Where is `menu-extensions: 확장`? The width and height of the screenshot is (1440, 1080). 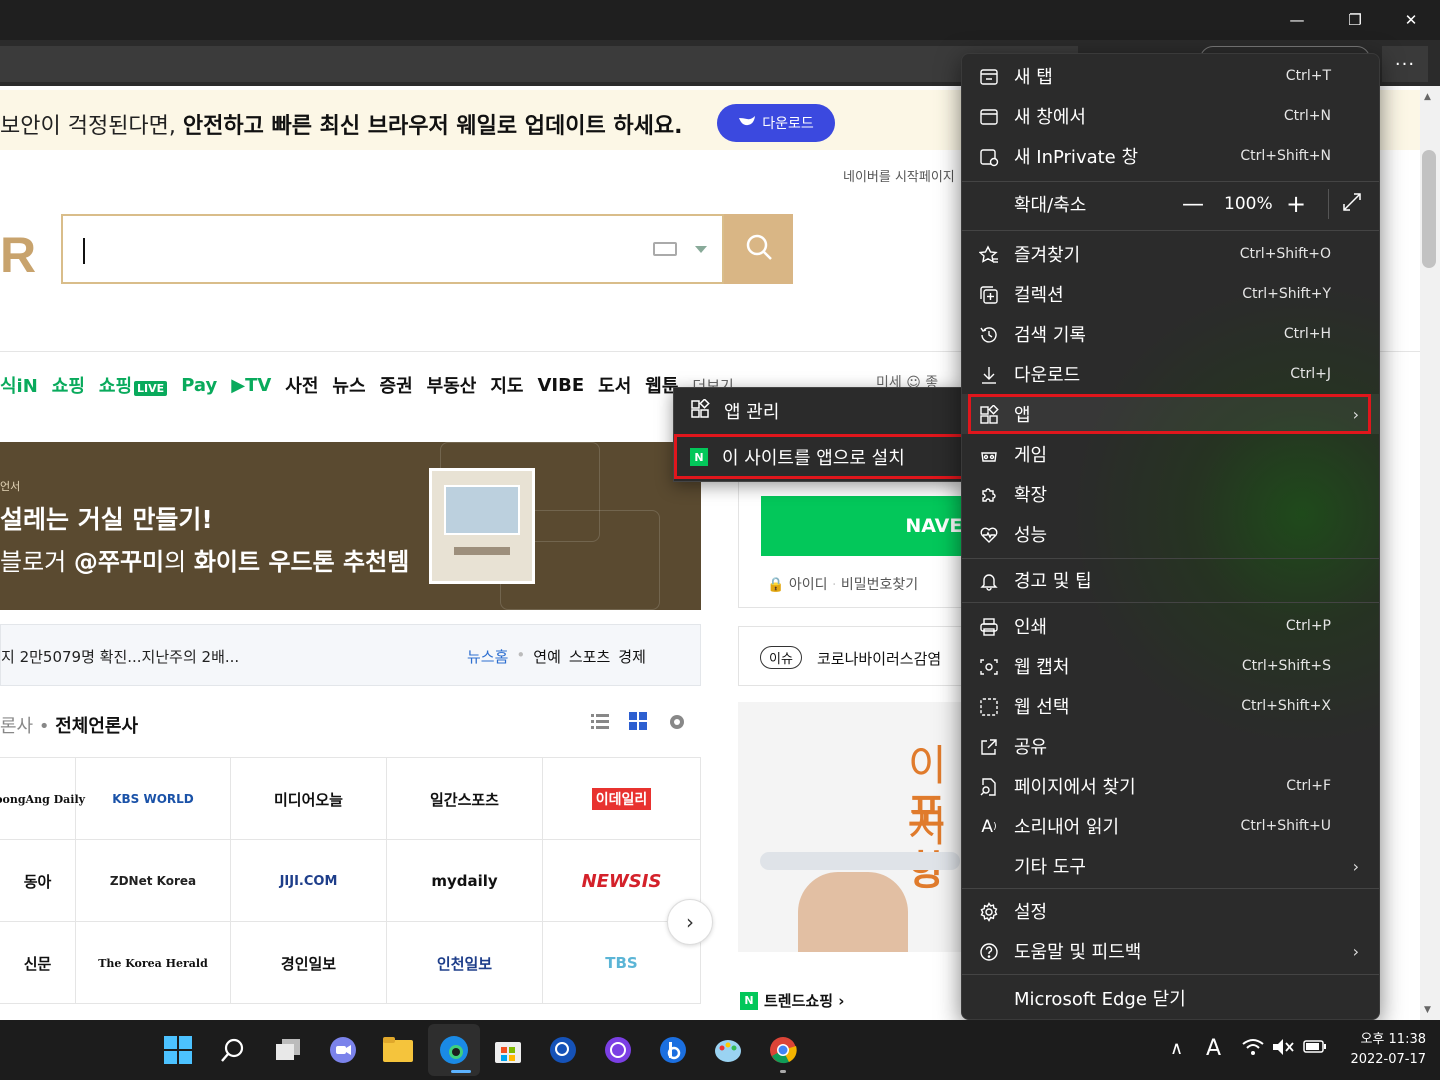 menu-extensions: 확장 is located at coordinates (1170, 494).